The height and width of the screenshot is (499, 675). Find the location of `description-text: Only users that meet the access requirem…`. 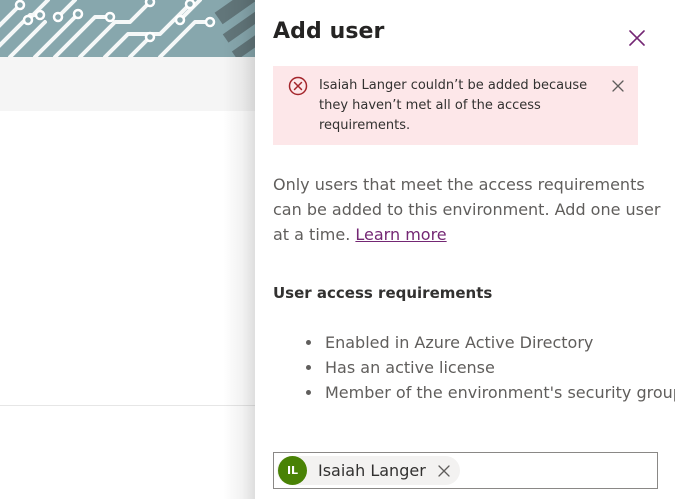

description-text: Only users that meet the access requirem… is located at coordinates (469, 209).